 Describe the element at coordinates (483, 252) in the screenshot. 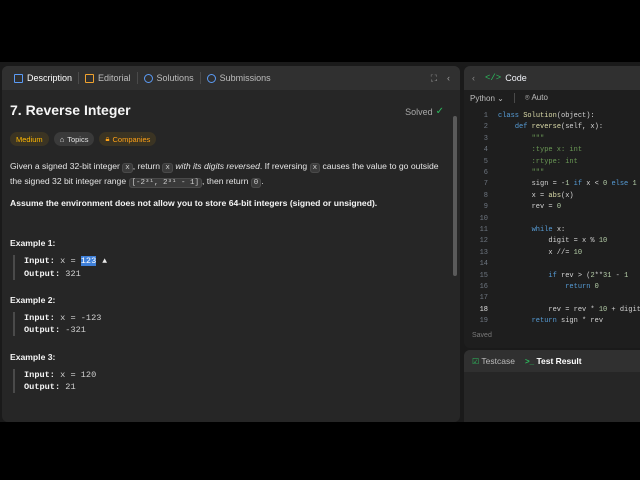

I see `line-number: 13` at that location.